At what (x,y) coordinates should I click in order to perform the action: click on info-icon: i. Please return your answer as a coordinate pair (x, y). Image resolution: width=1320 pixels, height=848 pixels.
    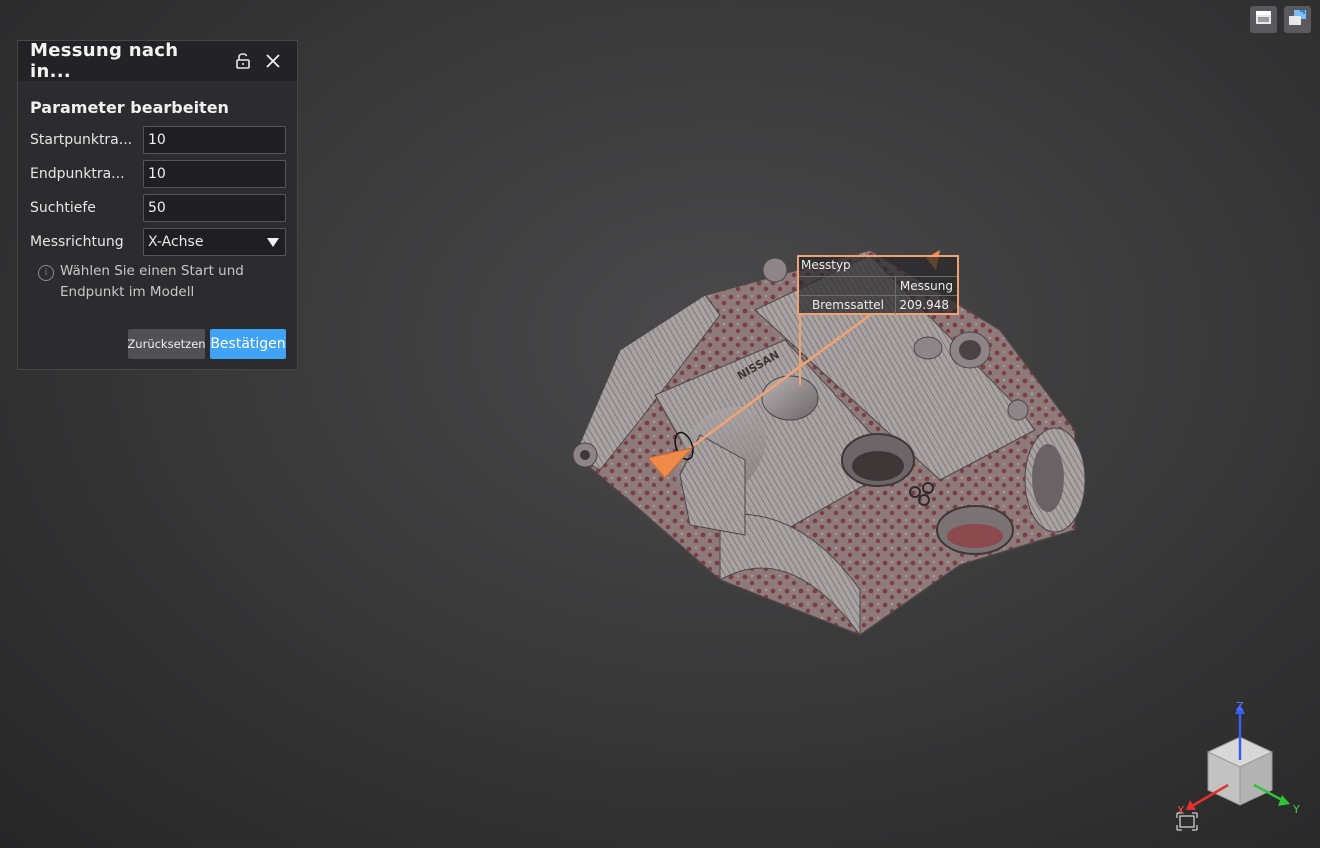
    Looking at the image, I should click on (46, 273).